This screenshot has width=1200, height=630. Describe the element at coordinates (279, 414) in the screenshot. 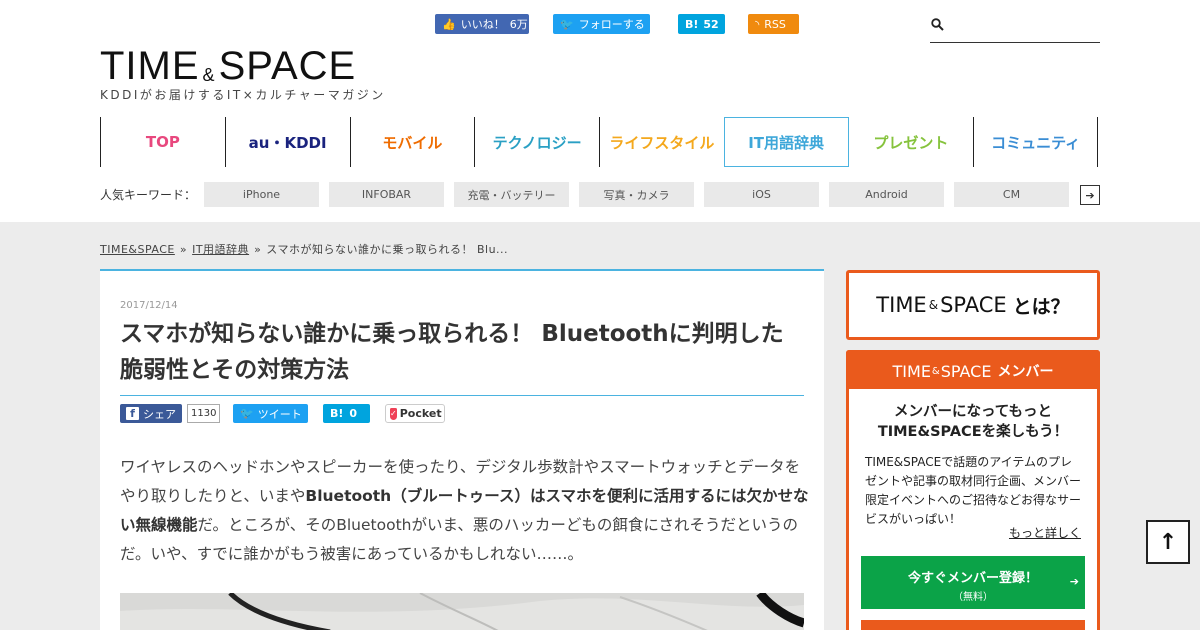

I see `tweet-label: ツイート` at that location.